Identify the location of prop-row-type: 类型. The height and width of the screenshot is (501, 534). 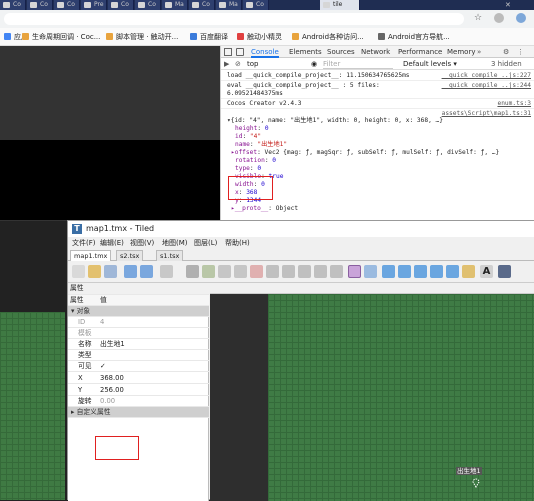
(138, 355).